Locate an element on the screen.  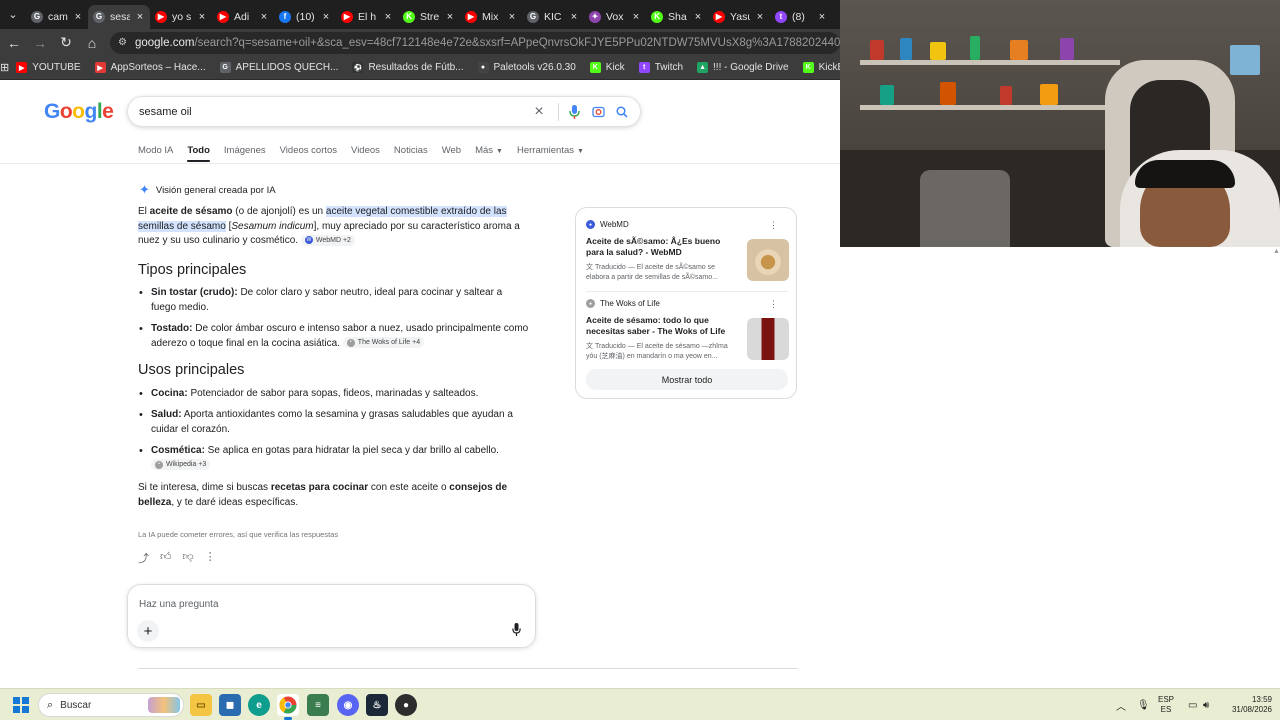
browser-tab: ✦ Vox × is located at coordinates (615, 17).